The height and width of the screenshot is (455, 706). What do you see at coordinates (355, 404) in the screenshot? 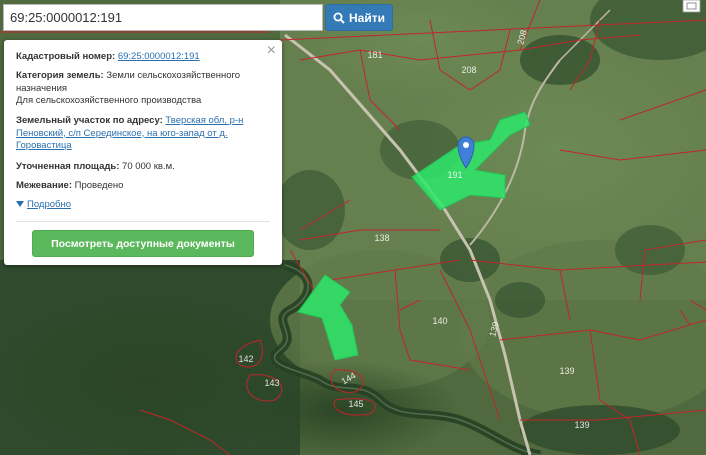
I see `parcel-label: 145` at bounding box center [355, 404].